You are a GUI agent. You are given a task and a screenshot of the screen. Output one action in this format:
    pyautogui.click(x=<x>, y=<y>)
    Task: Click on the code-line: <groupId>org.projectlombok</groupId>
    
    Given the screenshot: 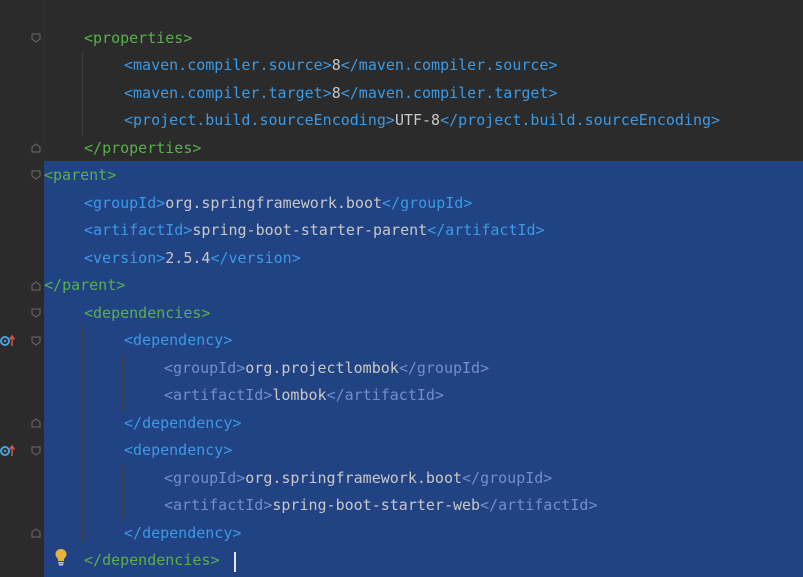 What is the action you would take?
    pyautogui.click(x=326, y=369)
    